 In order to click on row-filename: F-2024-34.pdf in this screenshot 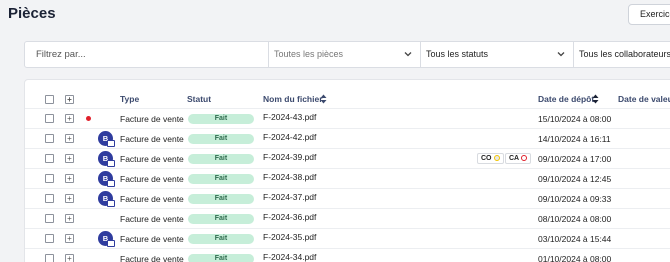, I will do `click(289, 257)`.